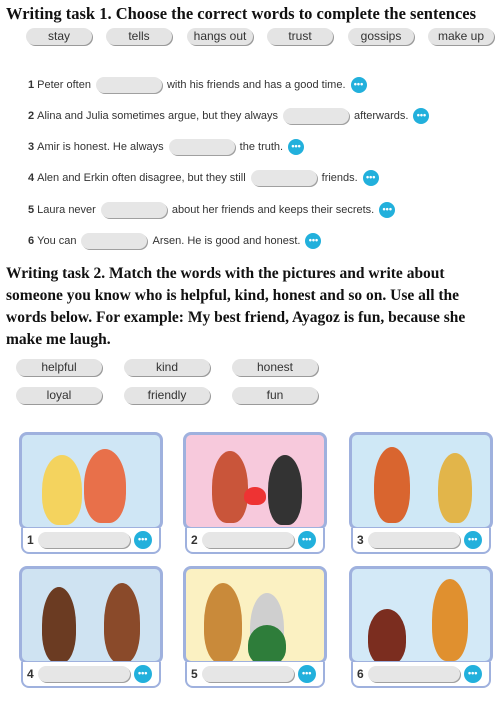  What do you see at coordinates (261, 147) in the screenshot?
I see `sentence-text-after: the truth.` at bounding box center [261, 147].